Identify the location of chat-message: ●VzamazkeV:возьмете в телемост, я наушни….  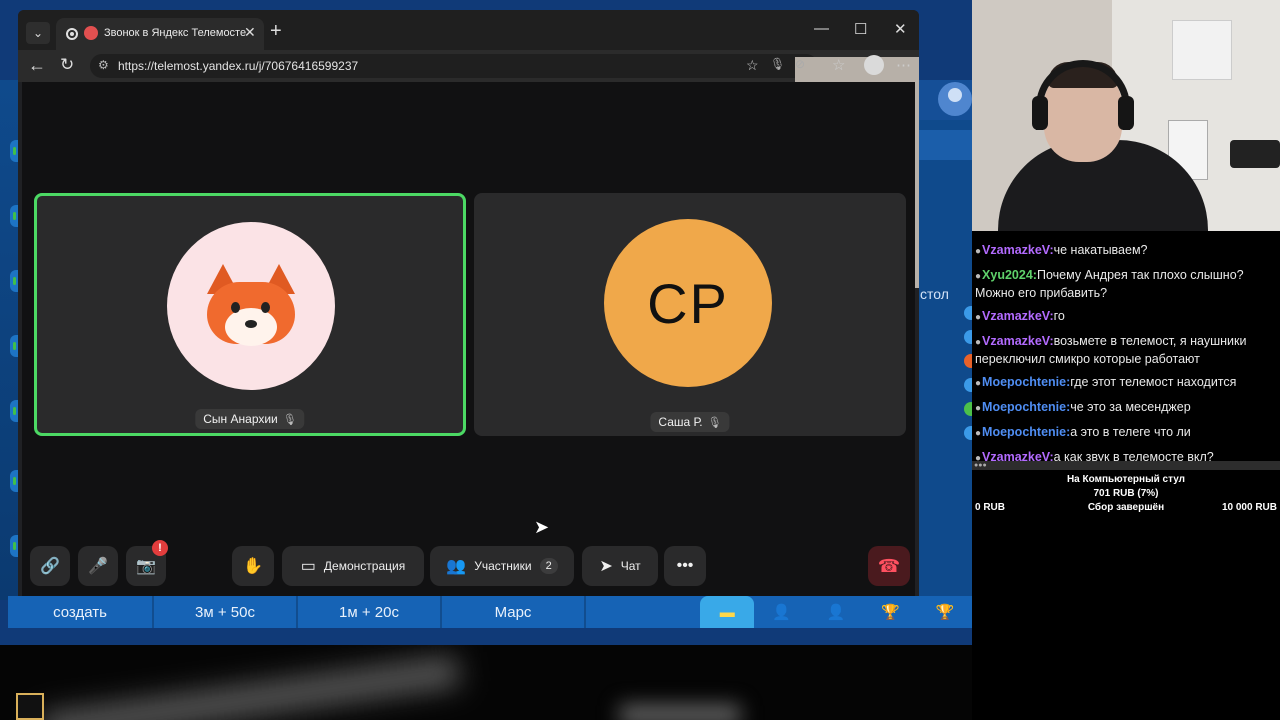
(1111, 350).